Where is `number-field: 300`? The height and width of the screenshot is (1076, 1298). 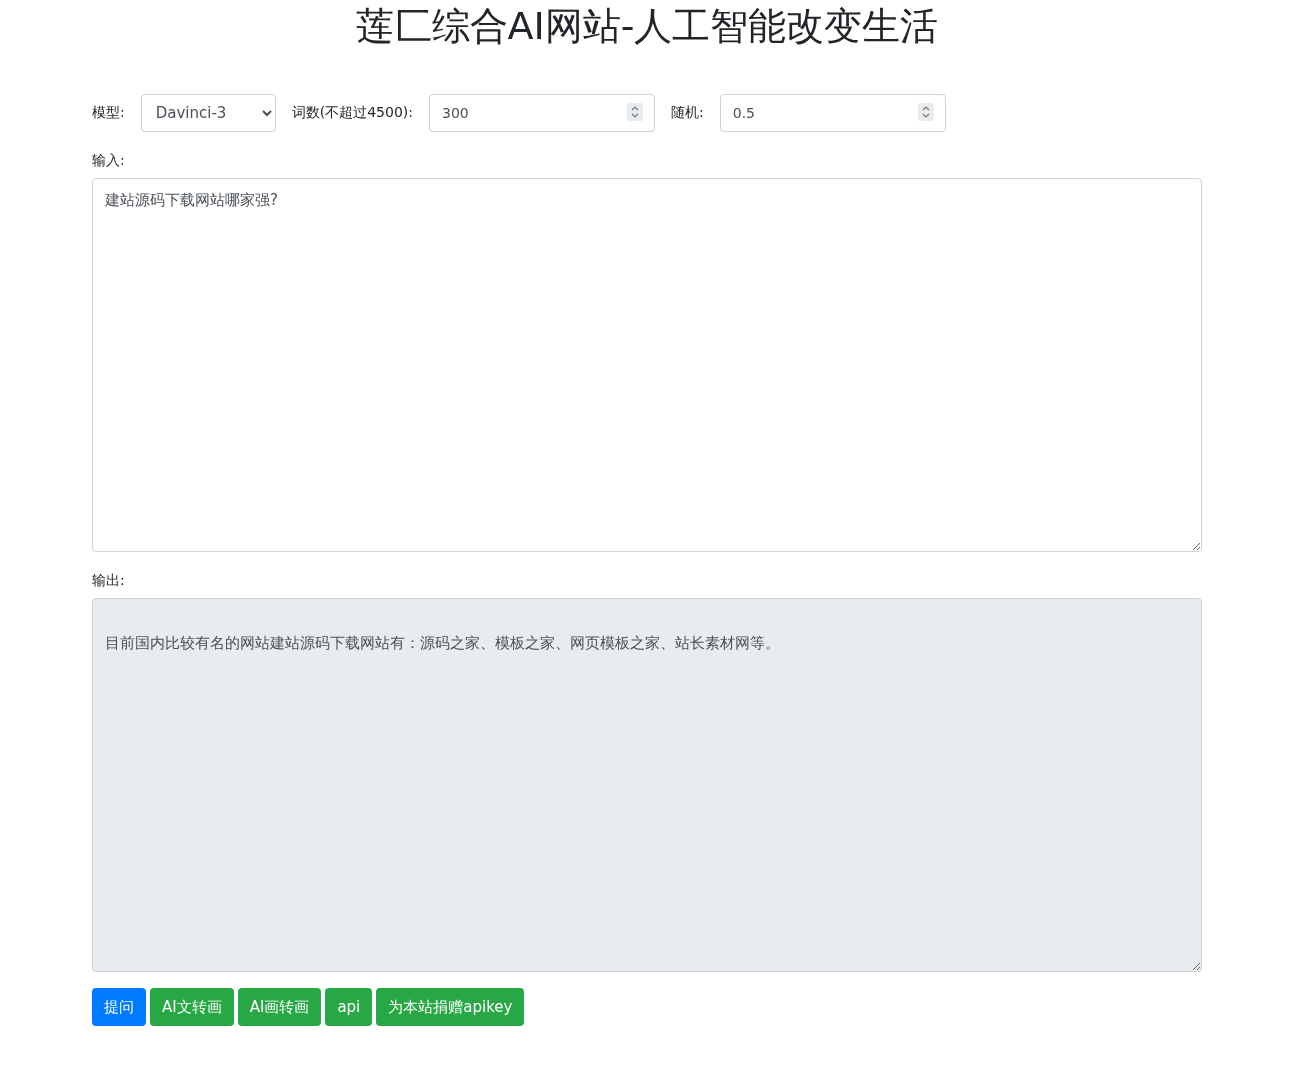 number-field: 300 is located at coordinates (542, 113).